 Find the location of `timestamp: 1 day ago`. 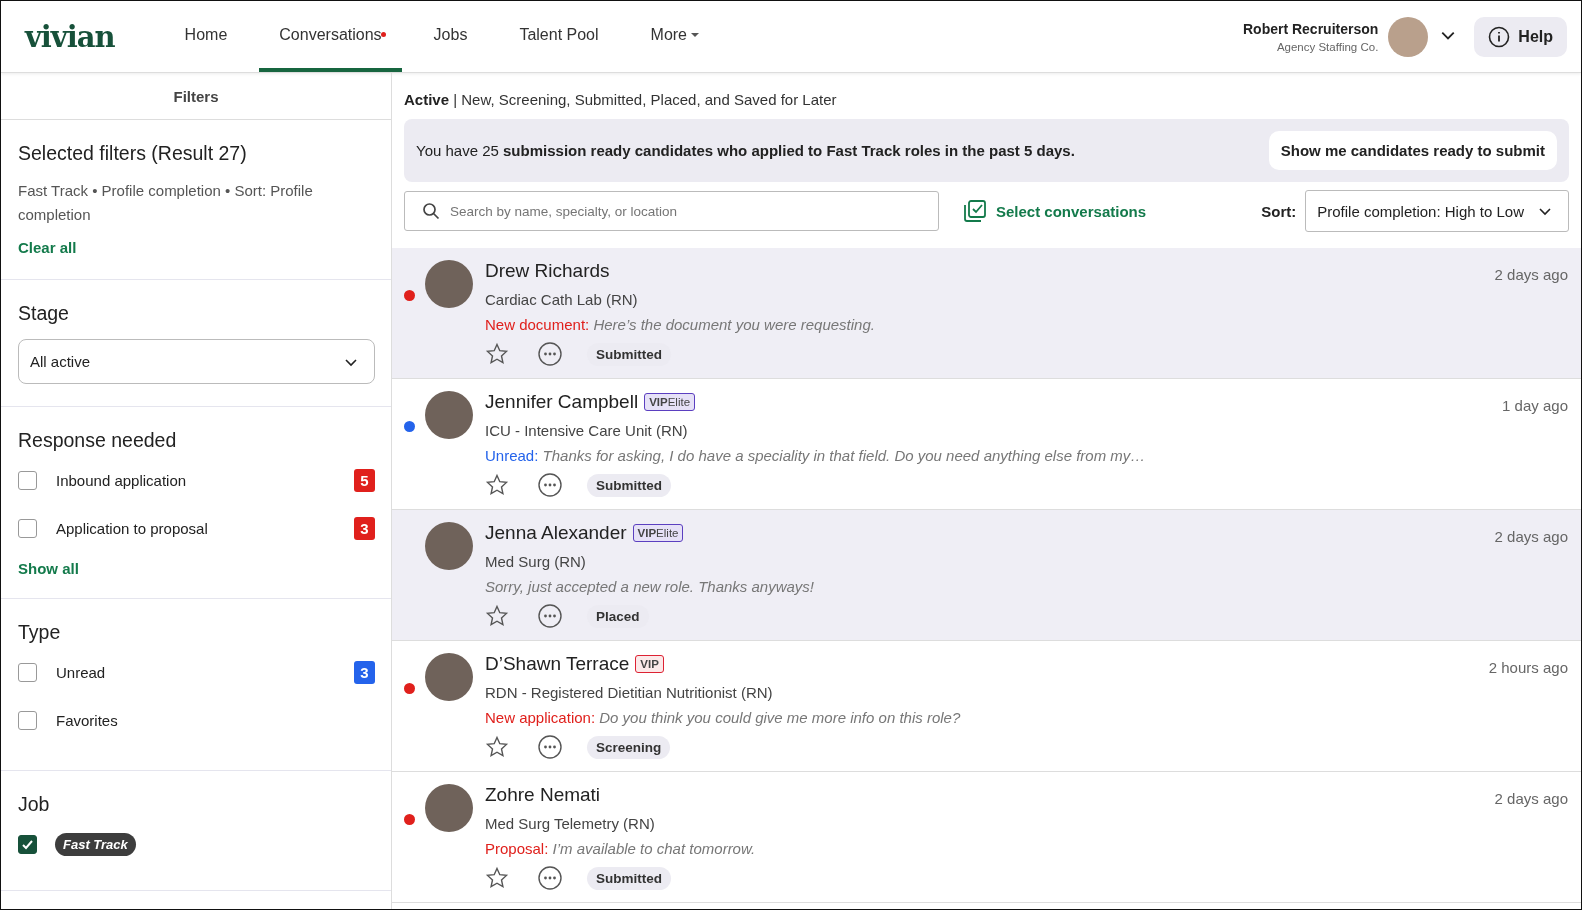

timestamp: 1 day ago is located at coordinates (1535, 406).